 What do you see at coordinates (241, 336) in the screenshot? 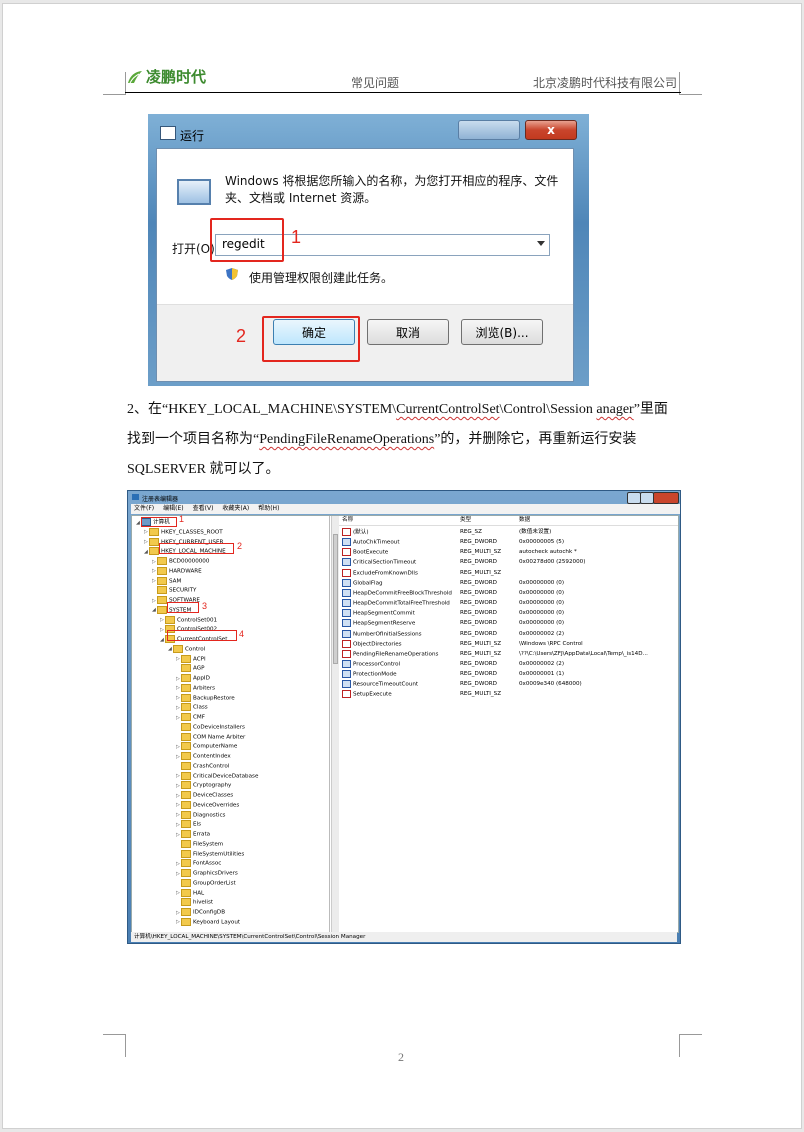
I see `step-marker-2: 2` at bounding box center [241, 336].